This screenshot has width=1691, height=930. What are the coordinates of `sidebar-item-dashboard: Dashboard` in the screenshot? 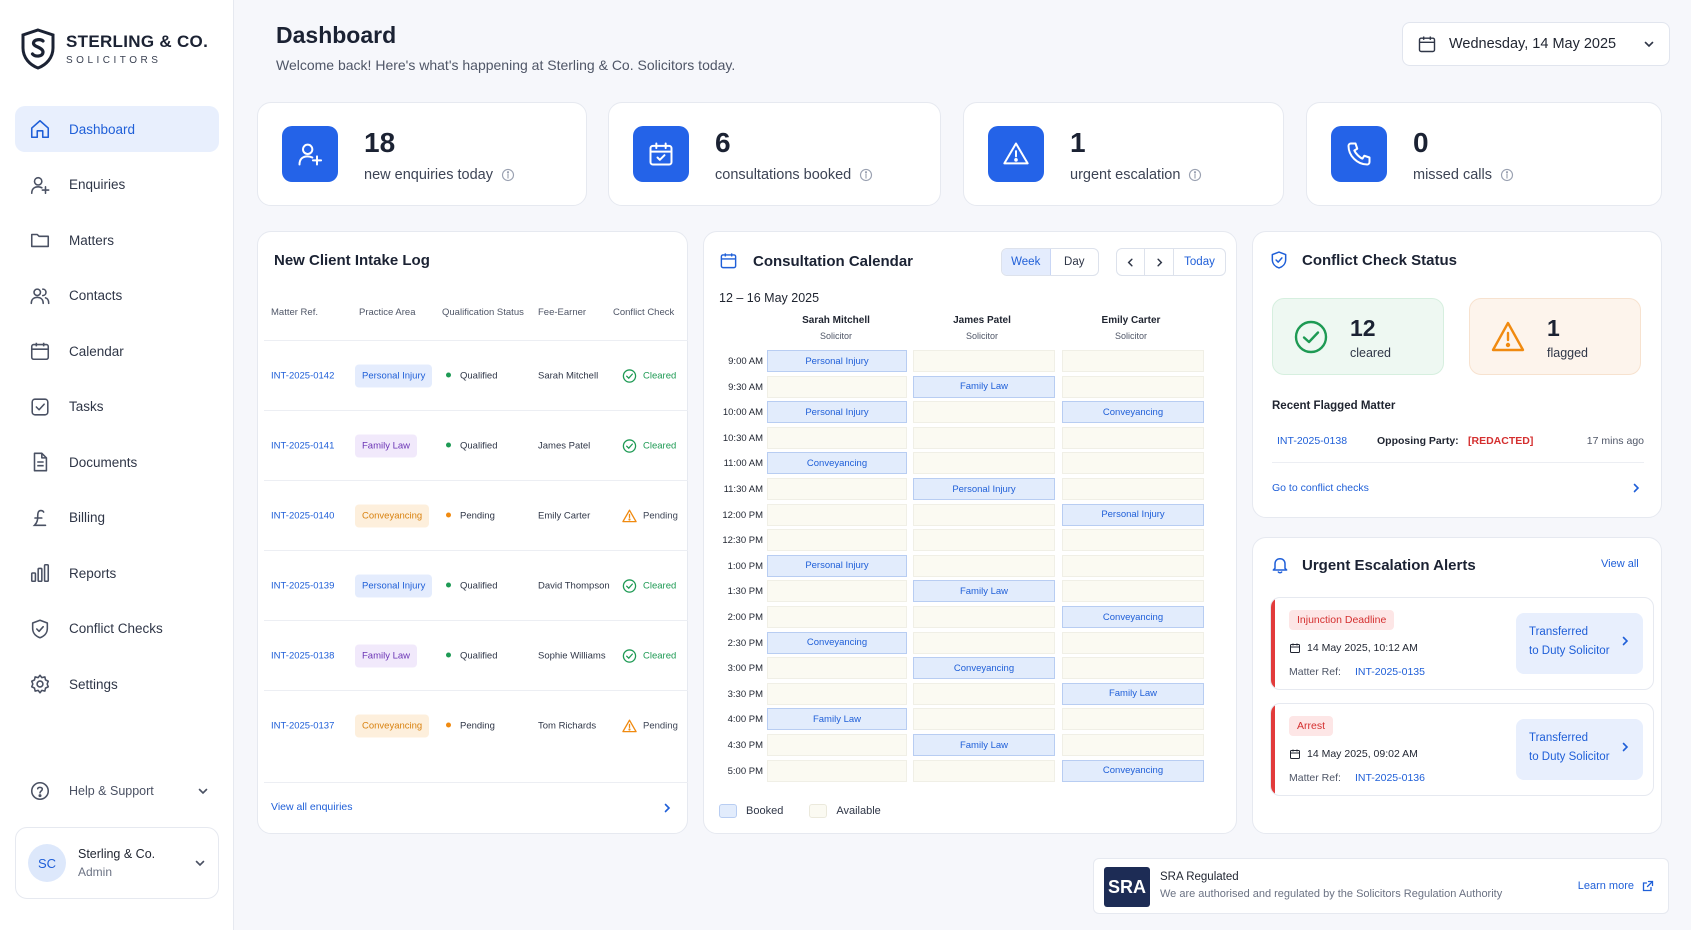 It's located at (117, 129).